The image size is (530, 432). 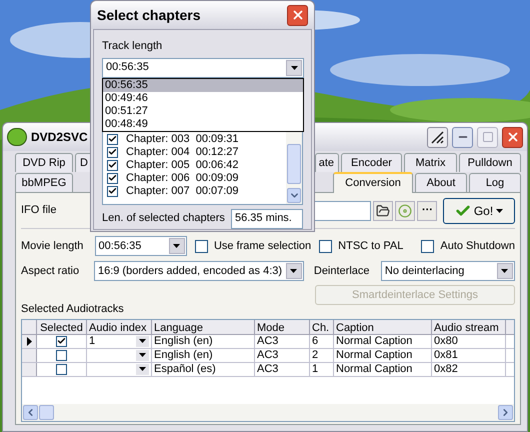 I want to click on folder-icon, so click(x=383, y=211).